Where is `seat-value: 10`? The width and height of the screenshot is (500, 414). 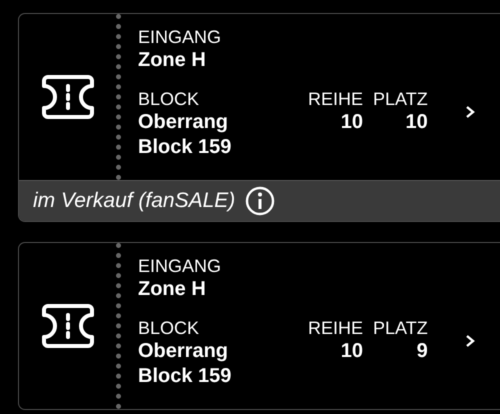 seat-value: 10 is located at coordinates (416, 122).